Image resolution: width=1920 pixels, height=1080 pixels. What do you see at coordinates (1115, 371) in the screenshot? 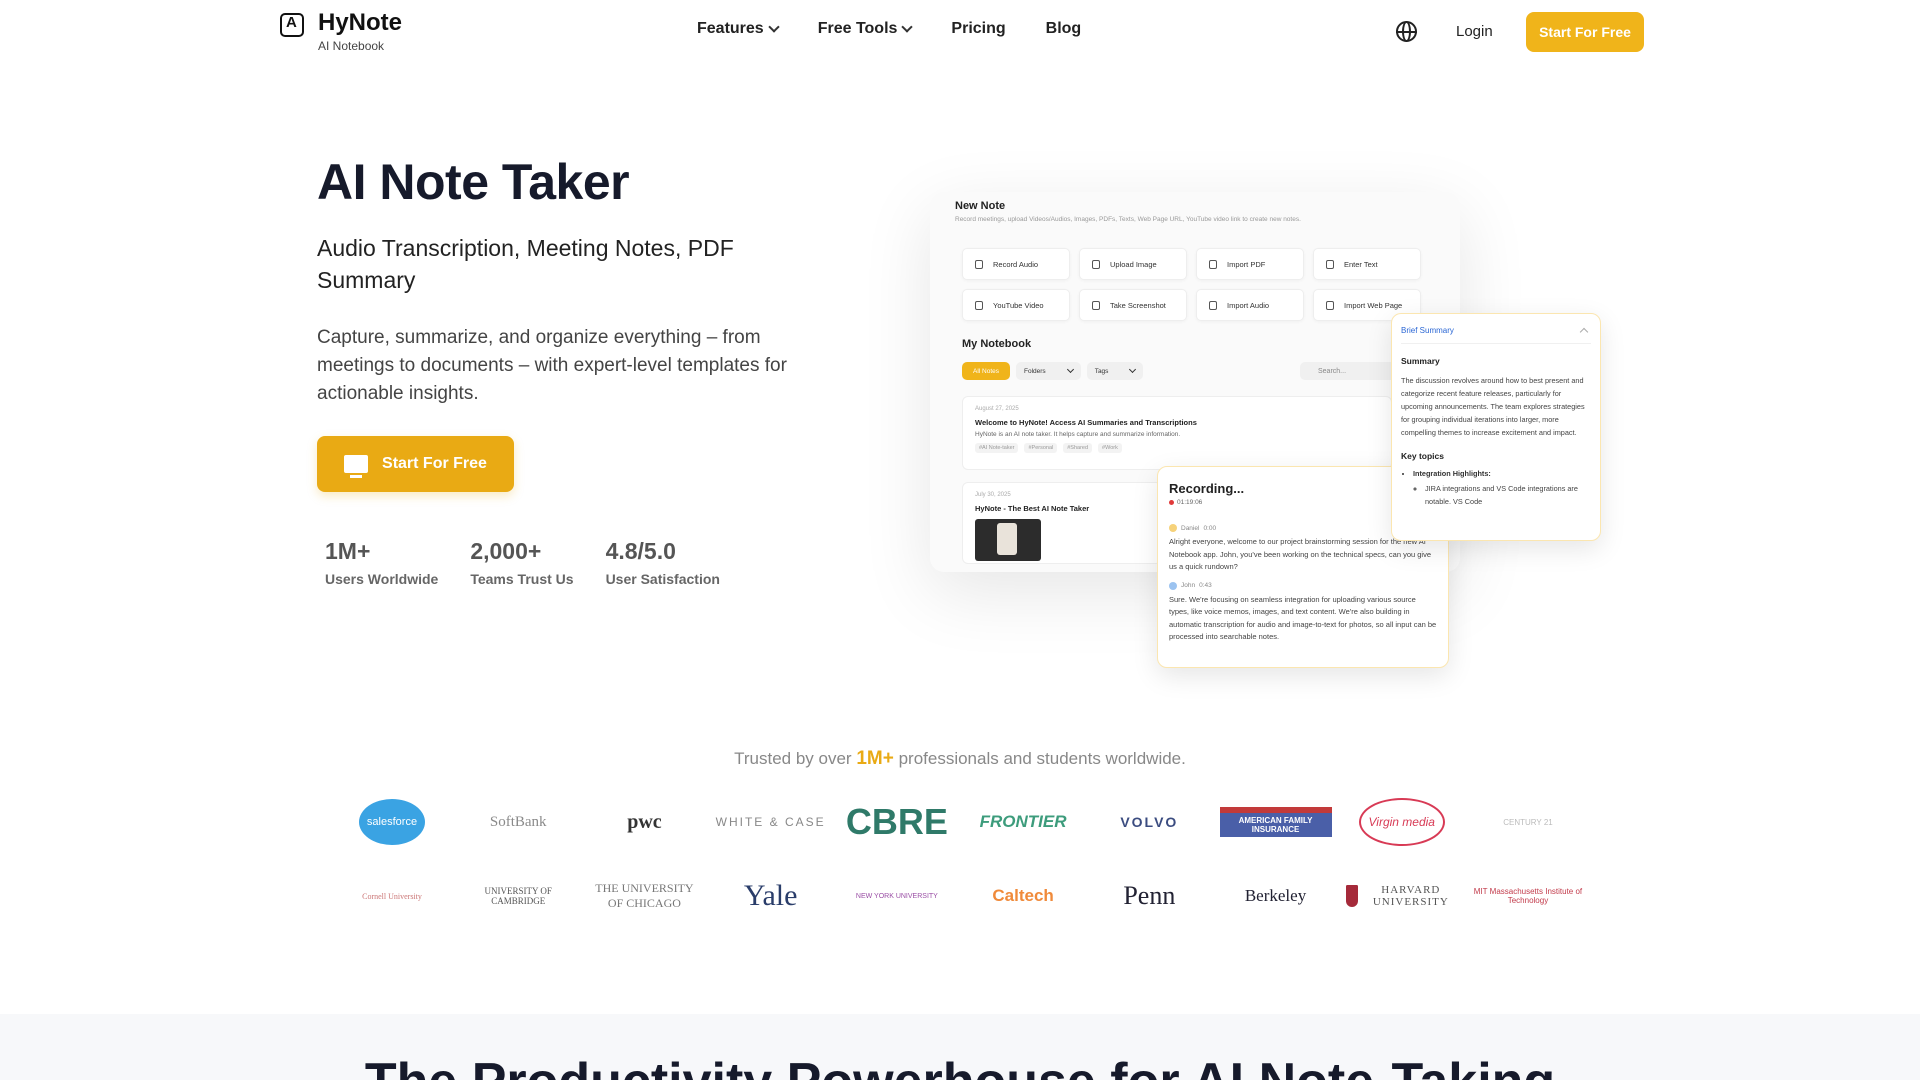
I see `tags-filter: Tags` at bounding box center [1115, 371].